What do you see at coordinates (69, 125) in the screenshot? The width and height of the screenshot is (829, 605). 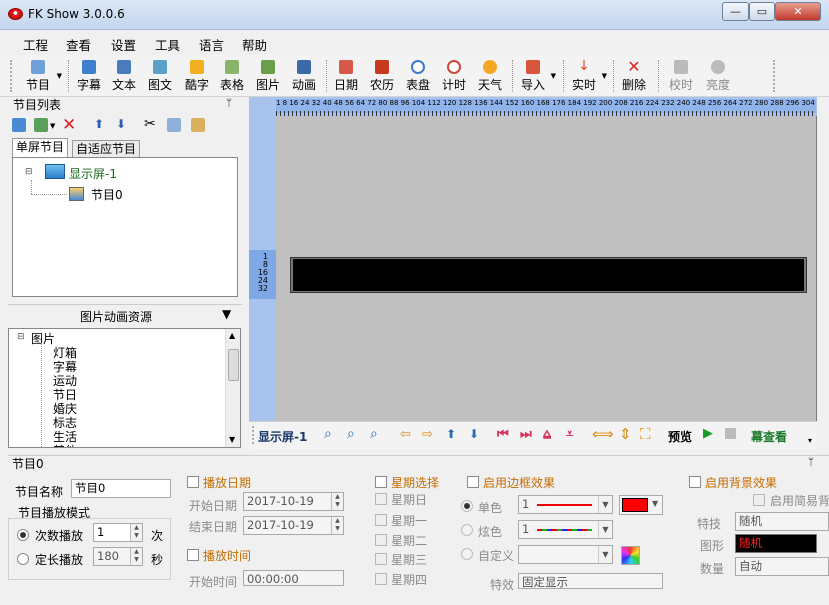 I see `delete-icon: ✕` at bounding box center [69, 125].